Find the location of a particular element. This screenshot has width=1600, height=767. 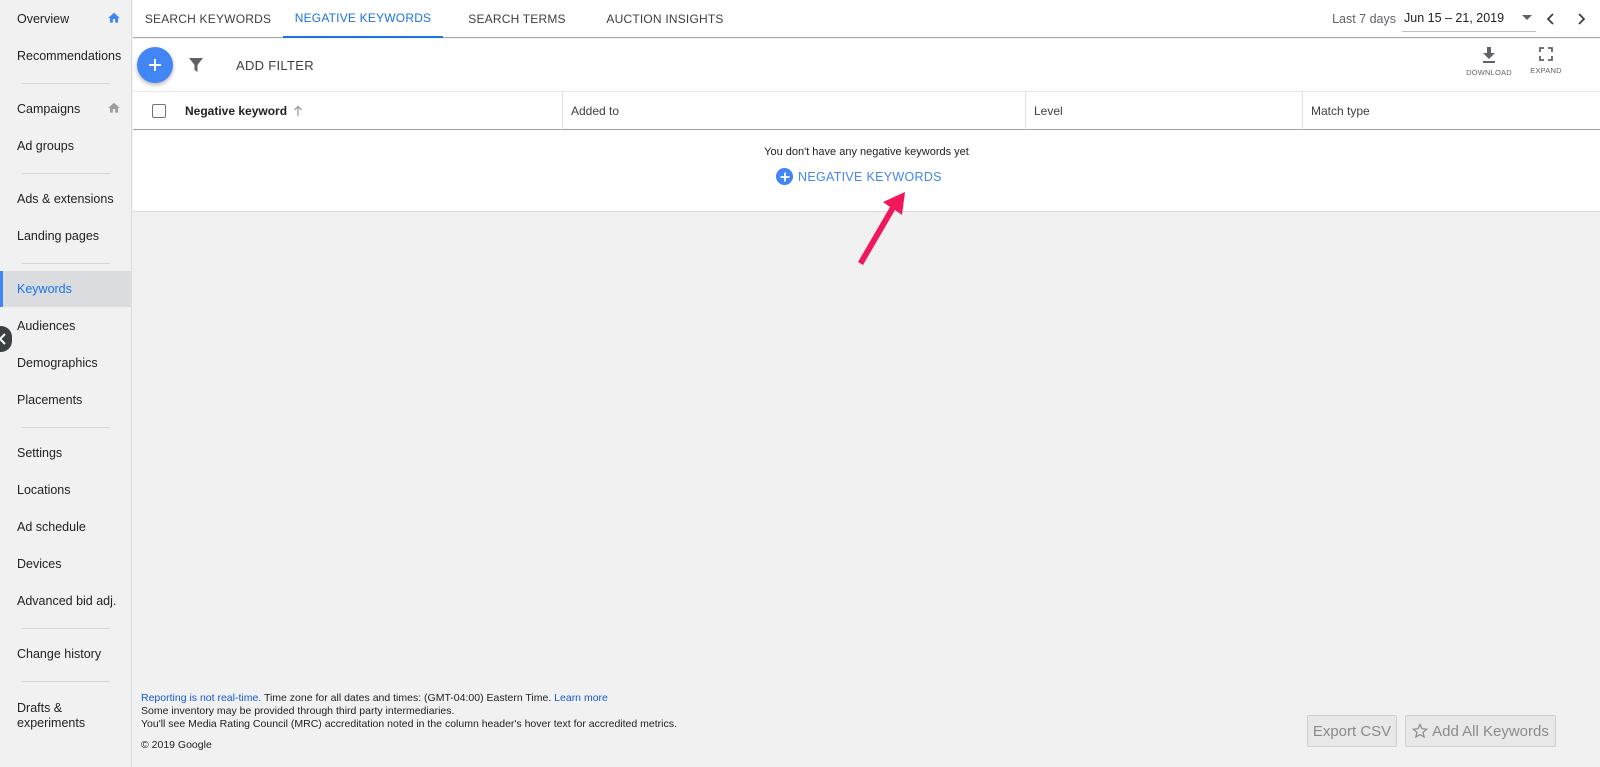

date-range-picker: Last 7 days Jun 15 – 21, 2019 is located at coordinates (1466, 19).